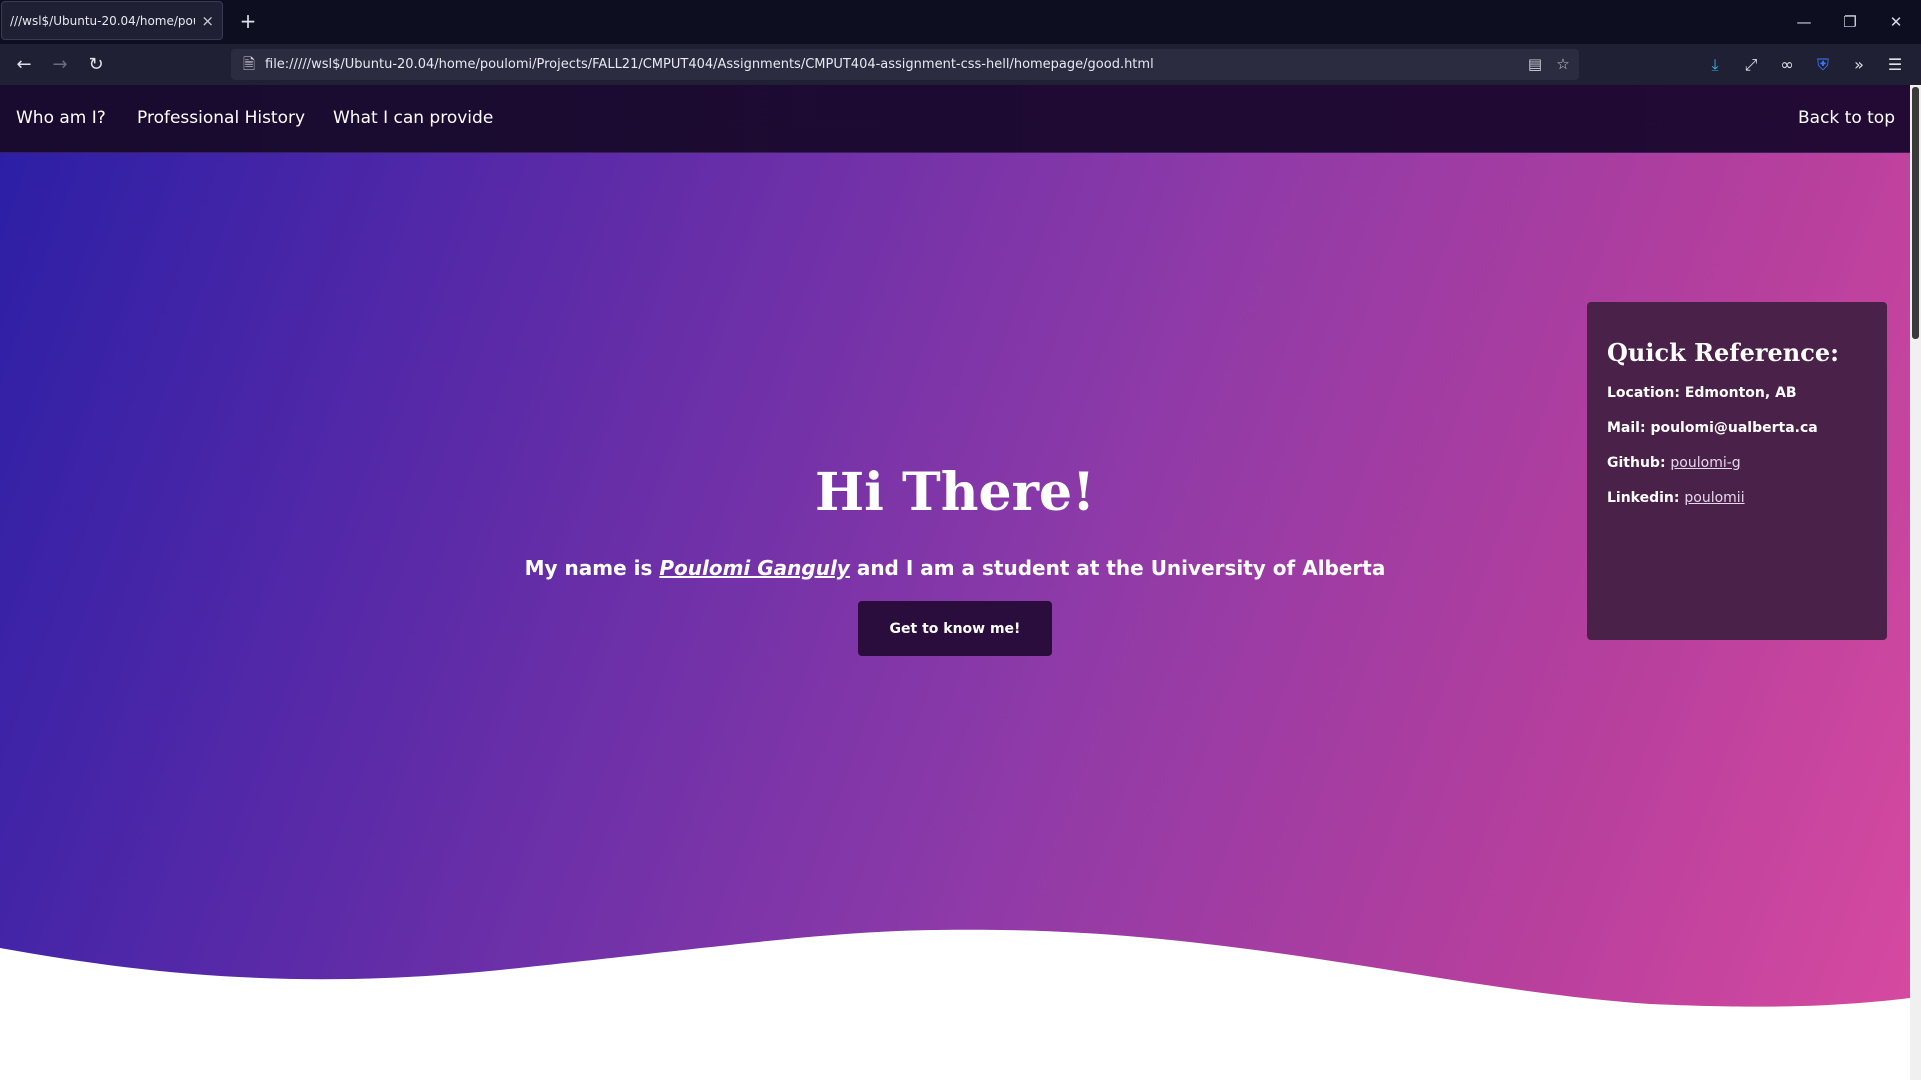 The width and height of the screenshot is (1921, 1080). What do you see at coordinates (1915, 213) in the screenshot?
I see `scrollbar-thumb` at bounding box center [1915, 213].